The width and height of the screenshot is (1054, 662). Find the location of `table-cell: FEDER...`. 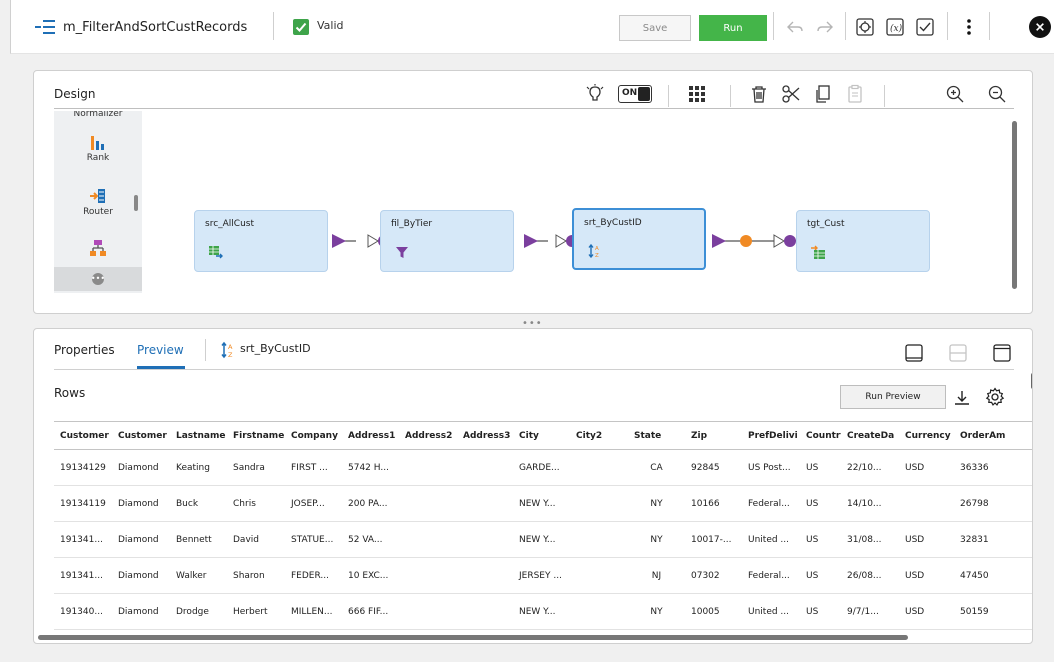

table-cell: FEDER... is located at coordinates (310, 575).